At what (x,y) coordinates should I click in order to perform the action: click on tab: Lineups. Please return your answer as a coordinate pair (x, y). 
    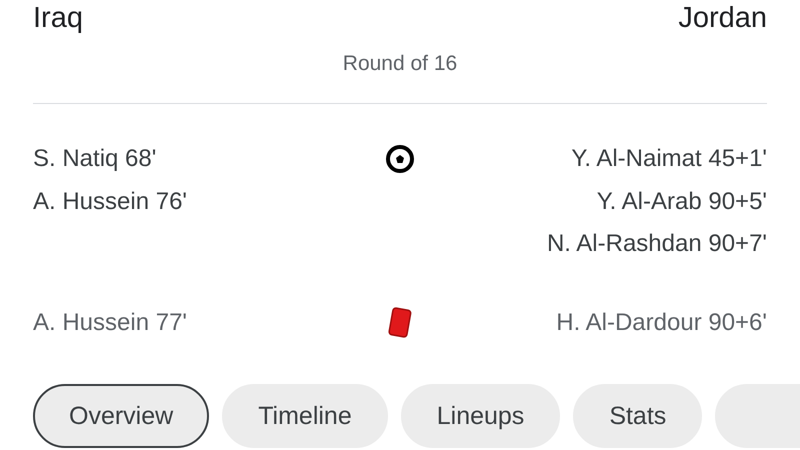
    Looking at the image, I should click on (480, 416).